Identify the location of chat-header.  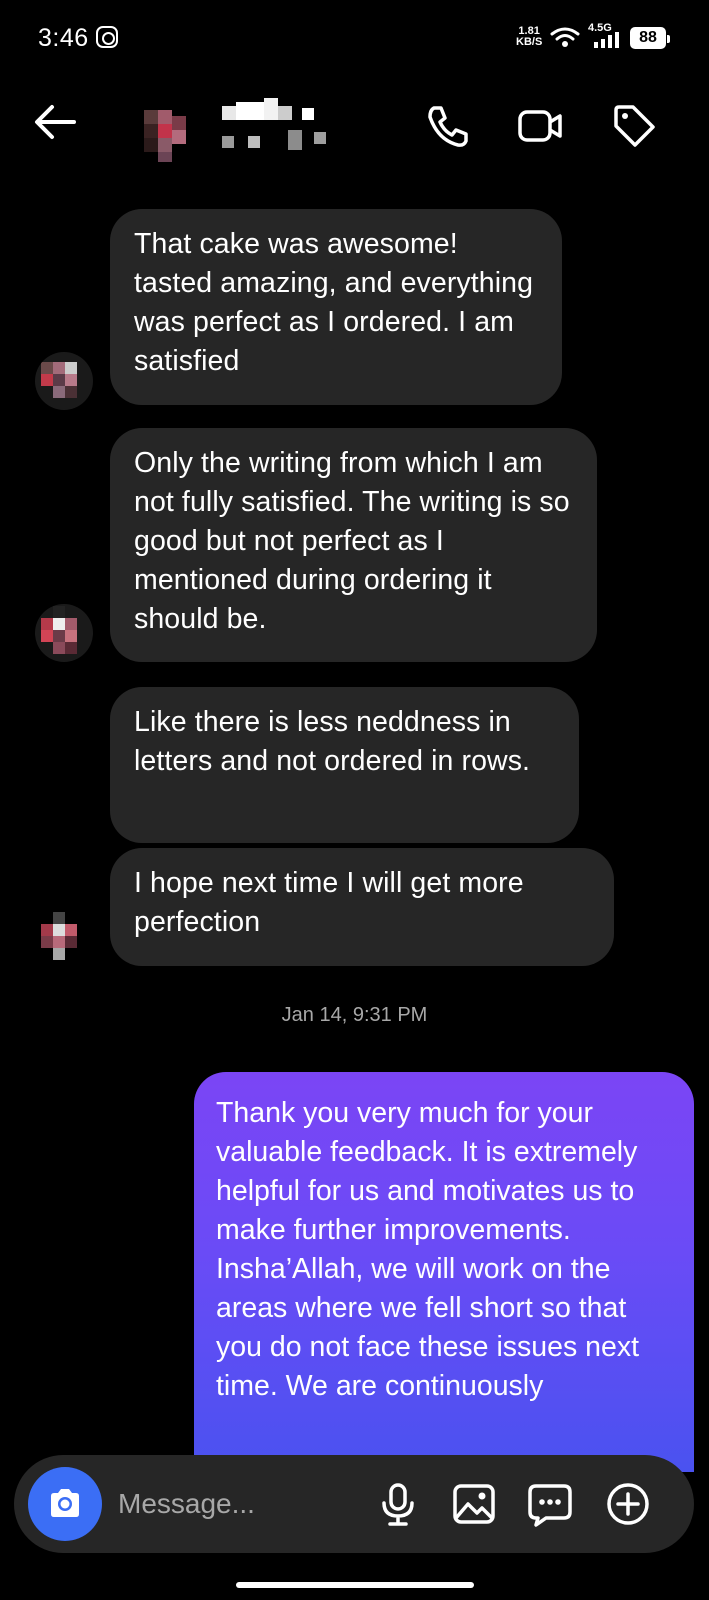
(354, 128).